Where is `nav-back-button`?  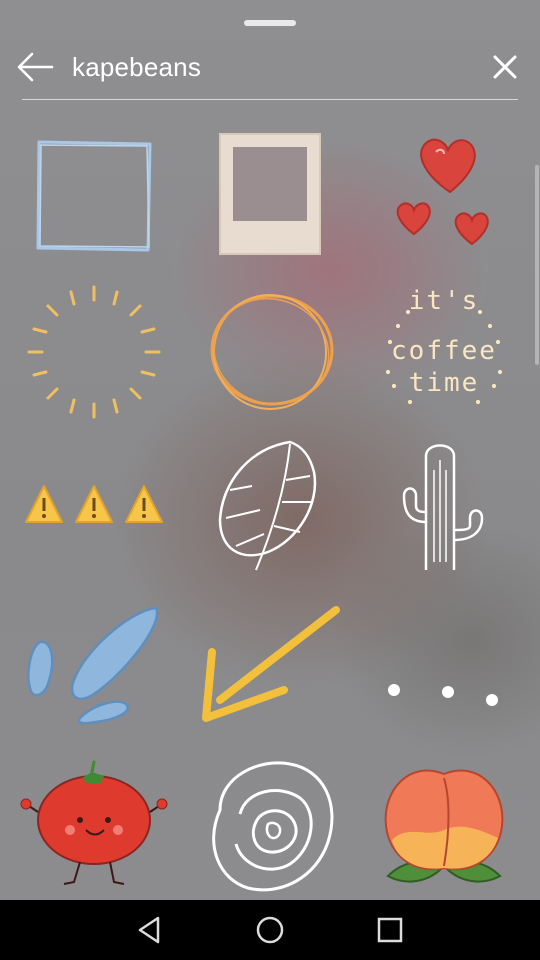 nav-back-button is located at coordinates (150, 930).